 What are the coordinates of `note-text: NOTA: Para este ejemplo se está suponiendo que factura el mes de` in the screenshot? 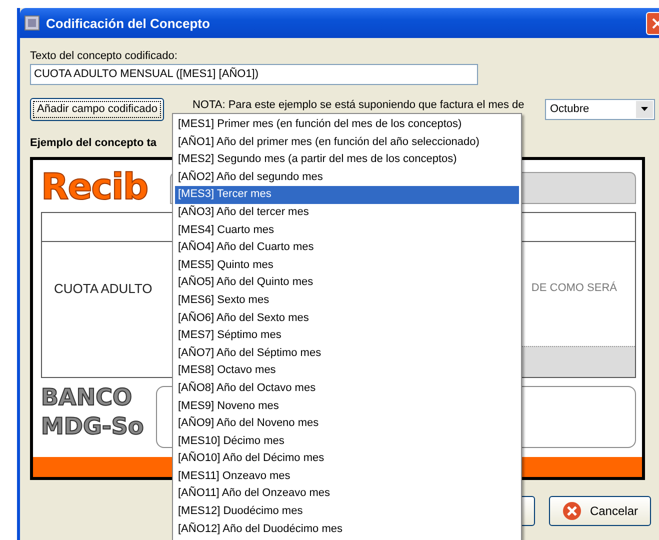 It's located at (359, 105).